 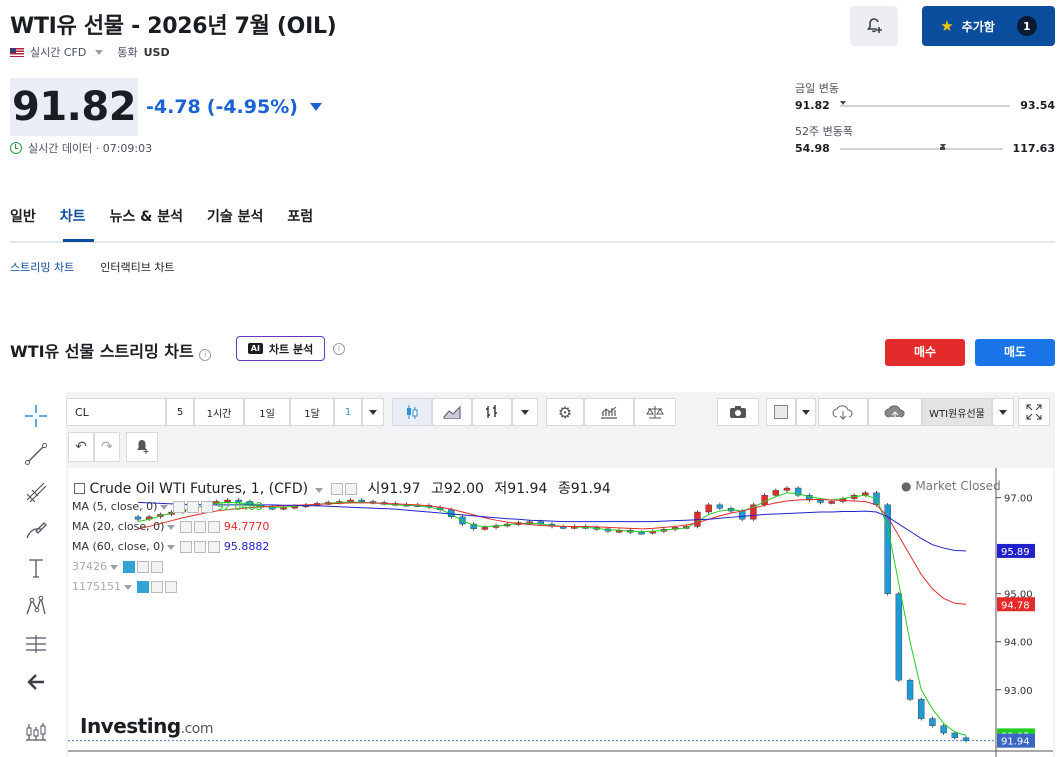 What do you see at coordinates (267, 412) in the screenshot?
I see `interval-1d: 1일` at bounding box center [267, 412].